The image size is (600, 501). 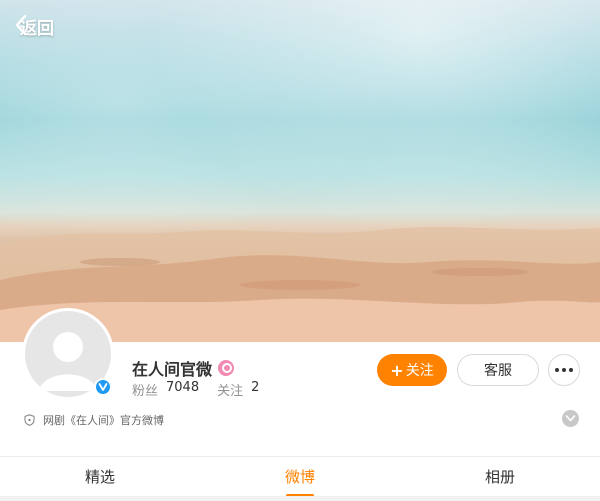 I want to click on customer-service-button: 客服, so click(x=498, y=370).